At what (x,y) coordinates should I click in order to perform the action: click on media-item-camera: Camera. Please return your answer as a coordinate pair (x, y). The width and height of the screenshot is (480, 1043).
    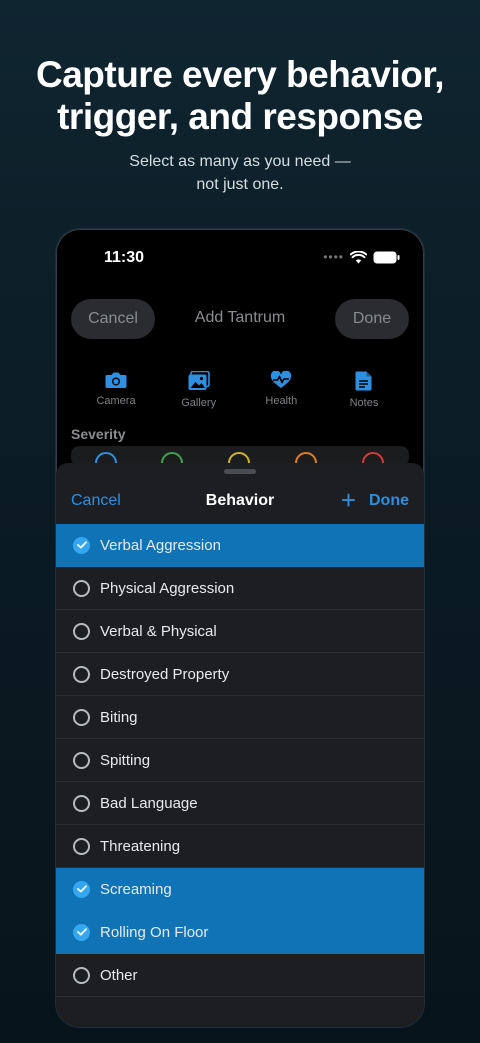
    Looking at the image, I should click on (116, 390).